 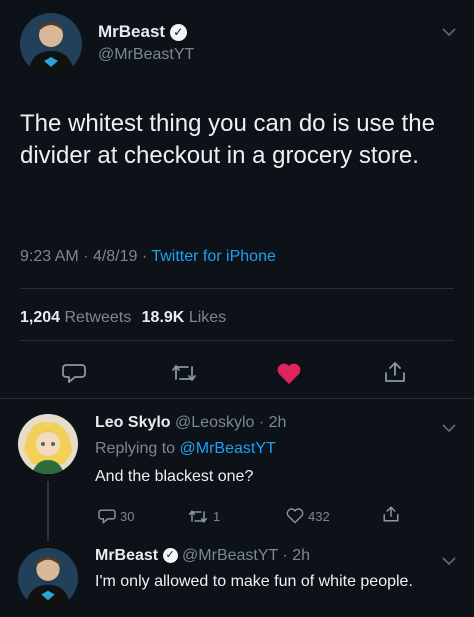 I want to click on tweet-date: 4/8/19, so click(x=115, y=256).